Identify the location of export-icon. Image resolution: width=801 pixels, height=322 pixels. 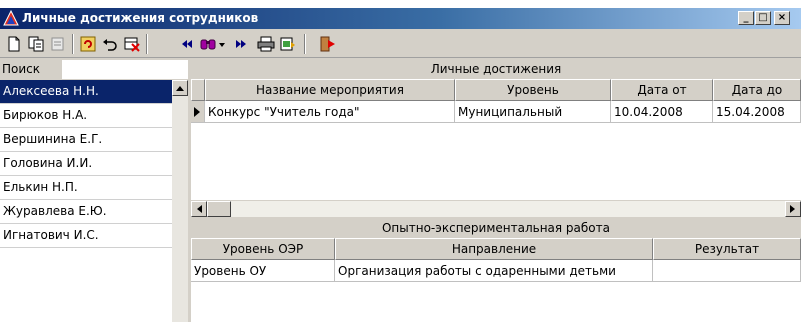
(288, 44).